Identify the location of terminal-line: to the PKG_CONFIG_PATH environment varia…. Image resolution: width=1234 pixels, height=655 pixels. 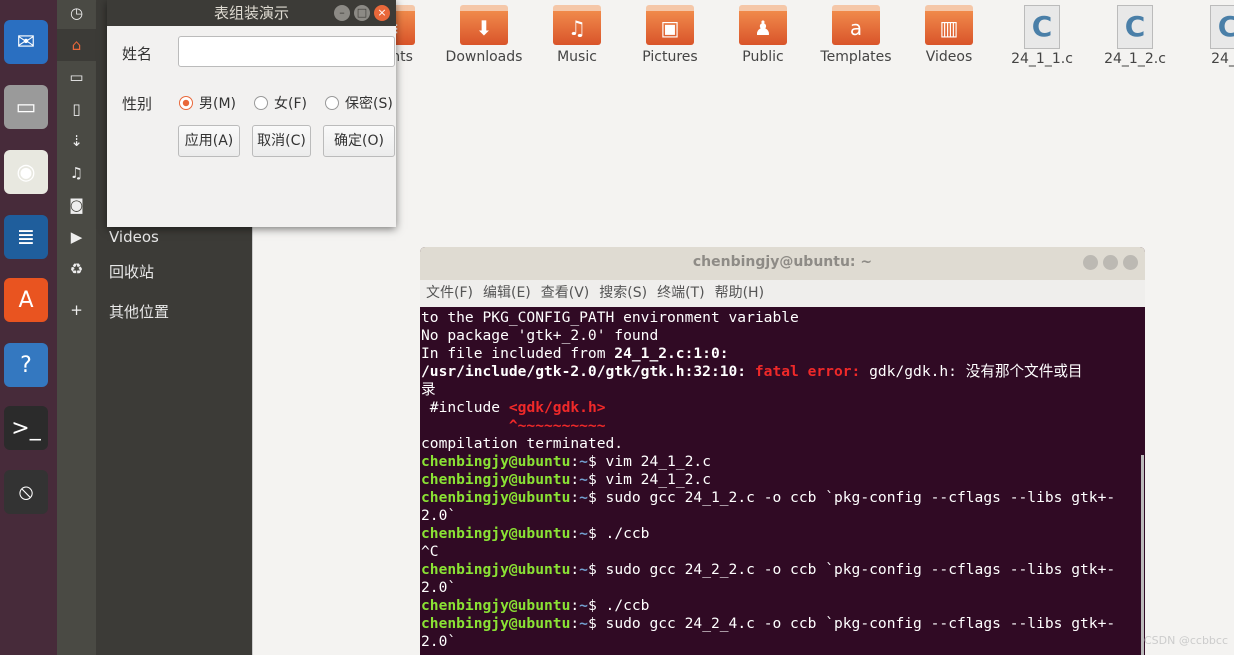
(783, 318).